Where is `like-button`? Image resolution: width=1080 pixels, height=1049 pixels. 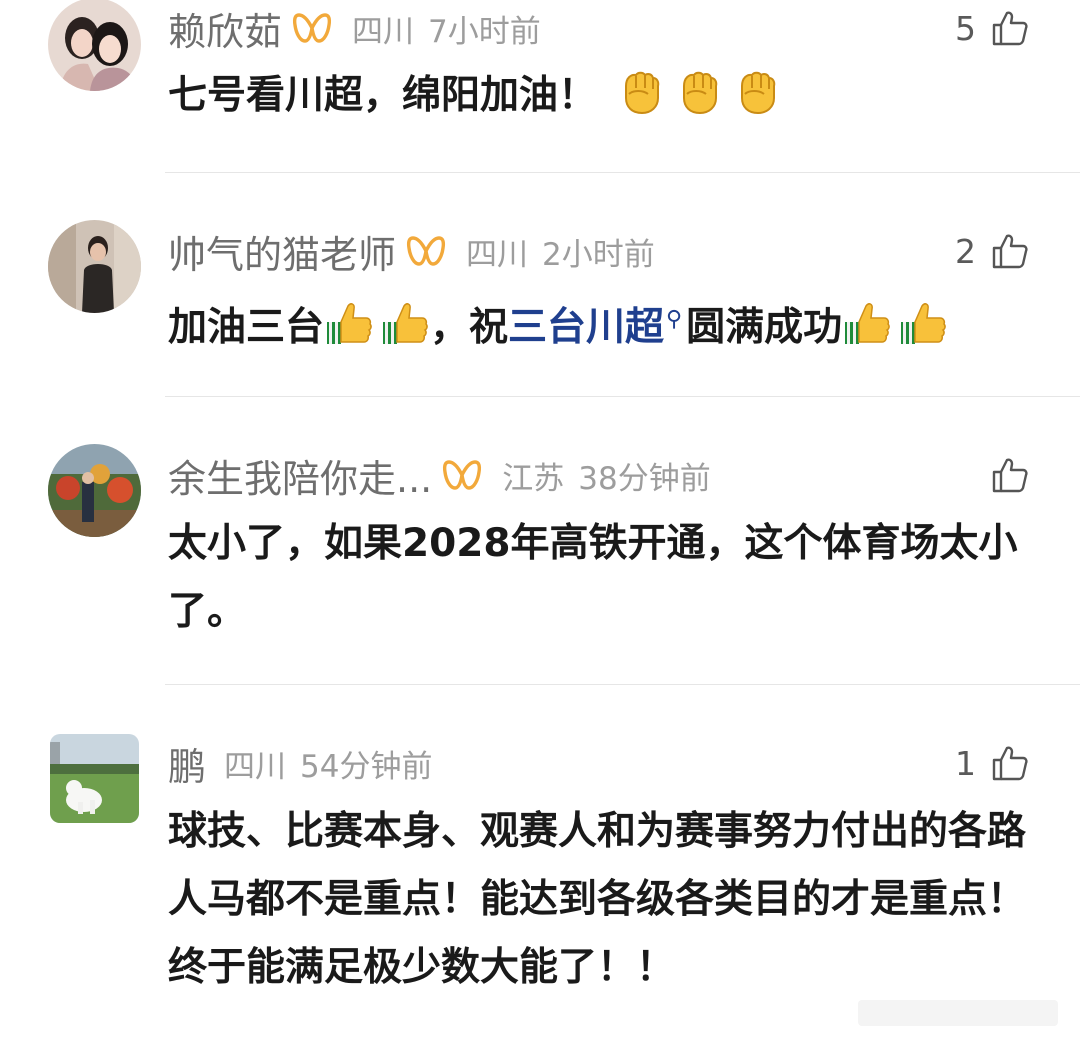 like-button is located at coordinates (1003, 475).